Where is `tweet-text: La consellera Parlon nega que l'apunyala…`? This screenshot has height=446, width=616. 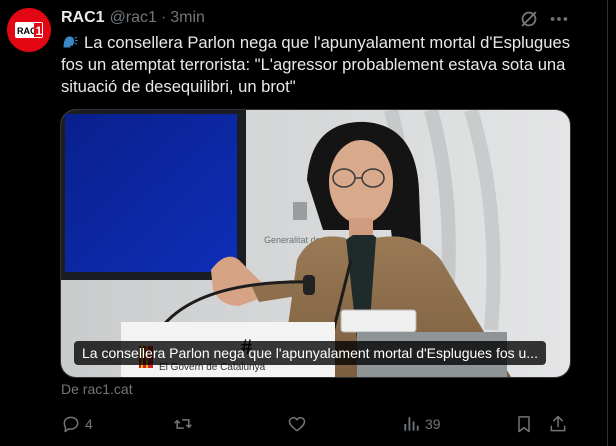
tweet-text: La consellera Parlon nega que l'apunyala… is located at coordinates (318, 65).